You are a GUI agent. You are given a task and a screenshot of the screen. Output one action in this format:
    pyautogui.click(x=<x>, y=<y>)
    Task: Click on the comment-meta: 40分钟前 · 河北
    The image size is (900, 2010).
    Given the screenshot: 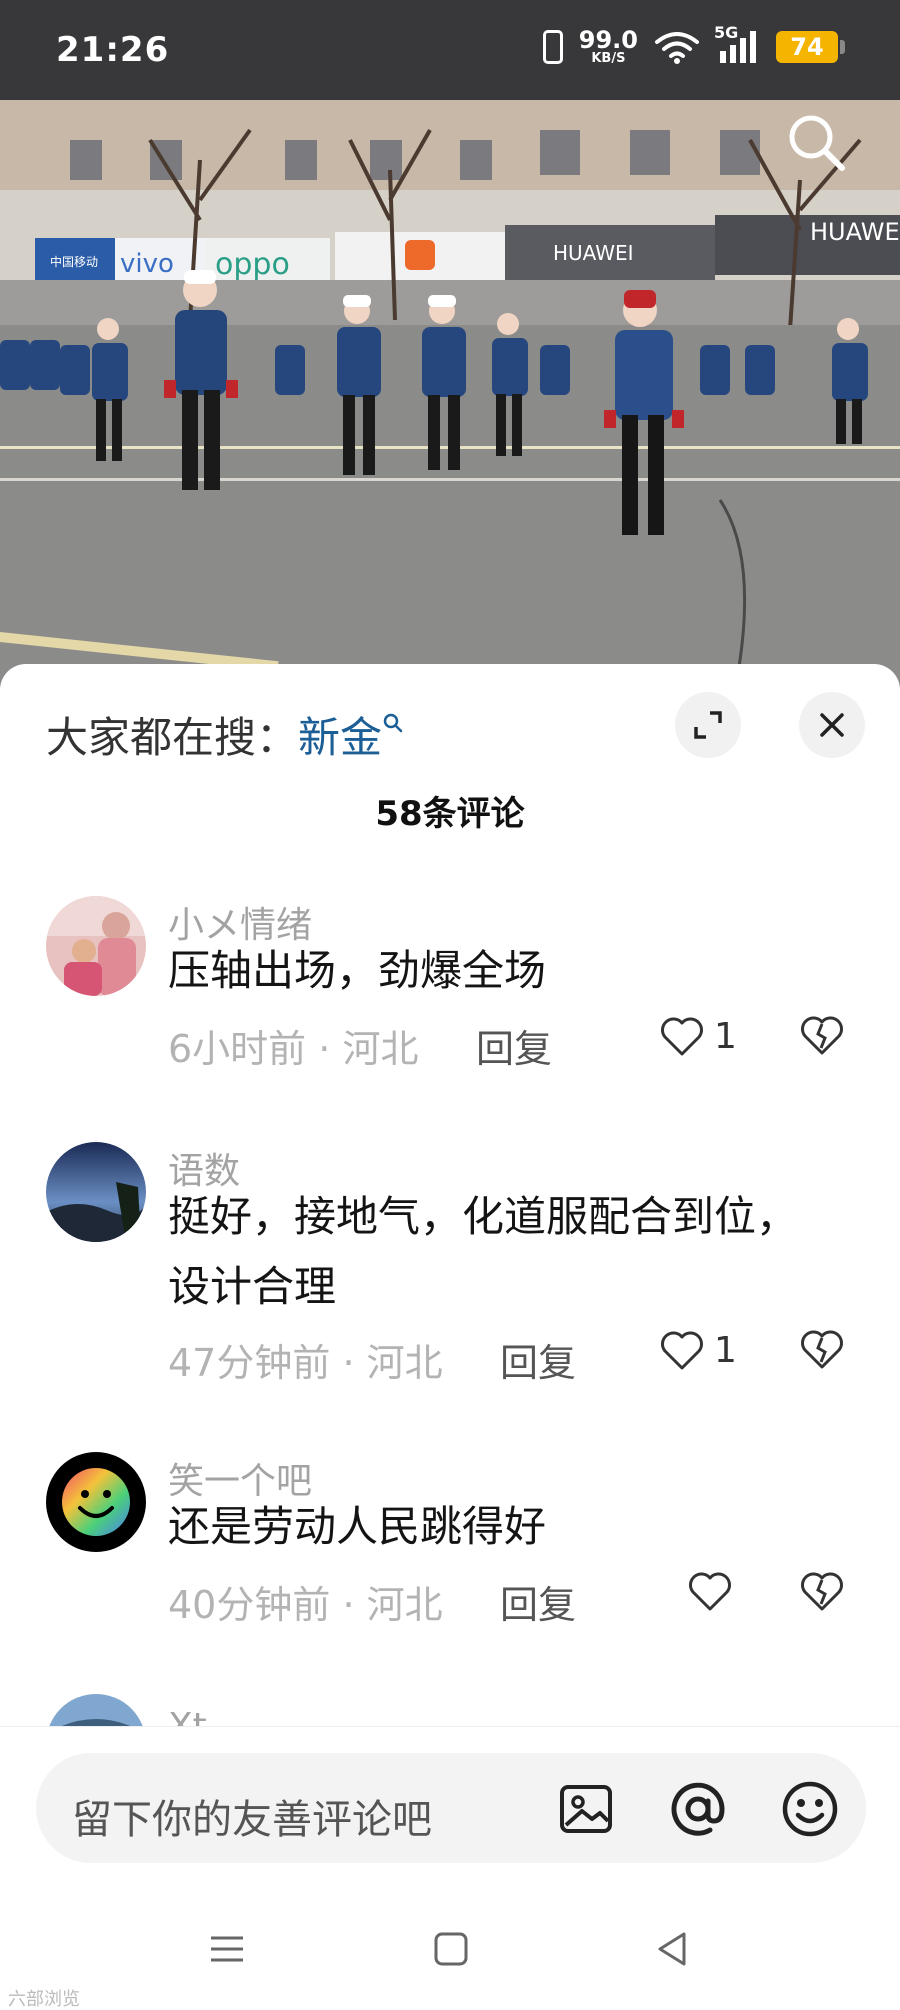 What is the action you would take?
    pyautogui.click(x=305, y=1601)
    